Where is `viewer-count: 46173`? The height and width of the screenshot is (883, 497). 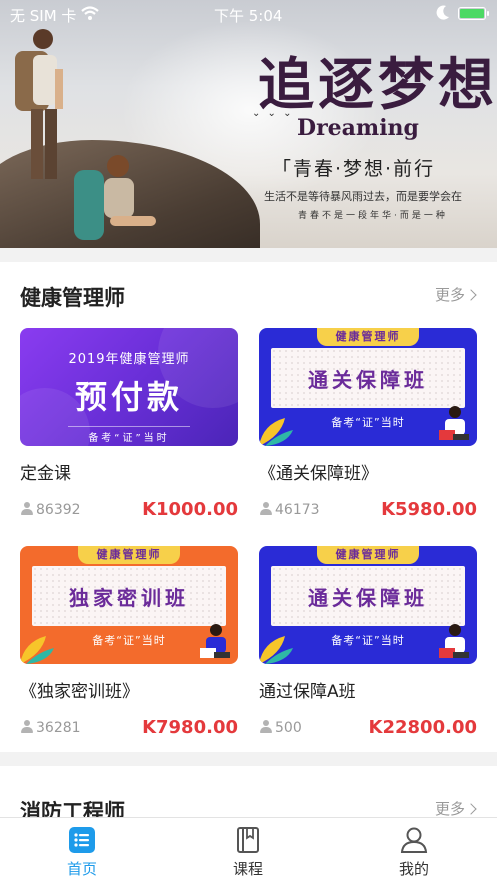 viewer-count: 46173 is located at coordinates (289, 509).